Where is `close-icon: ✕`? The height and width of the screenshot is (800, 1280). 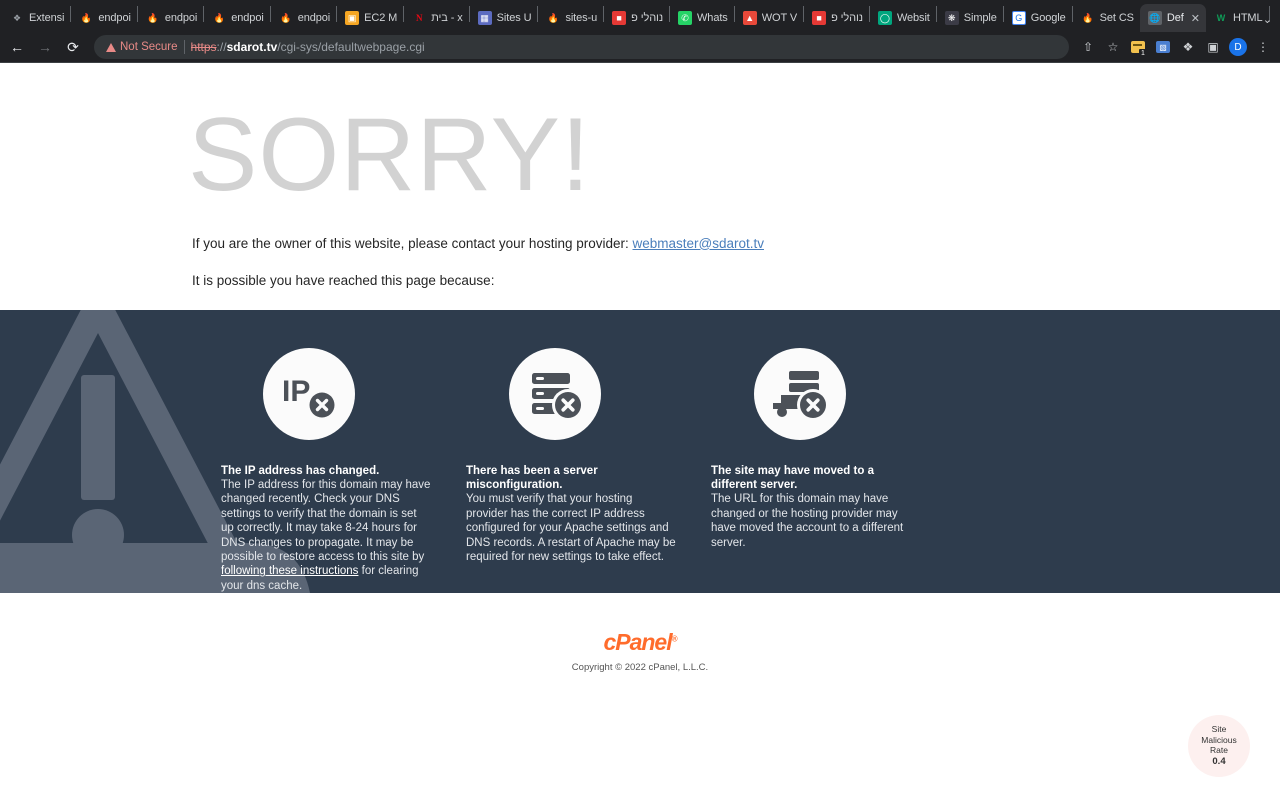
close-icon: ✕ is located at coordinates (1195, 18).